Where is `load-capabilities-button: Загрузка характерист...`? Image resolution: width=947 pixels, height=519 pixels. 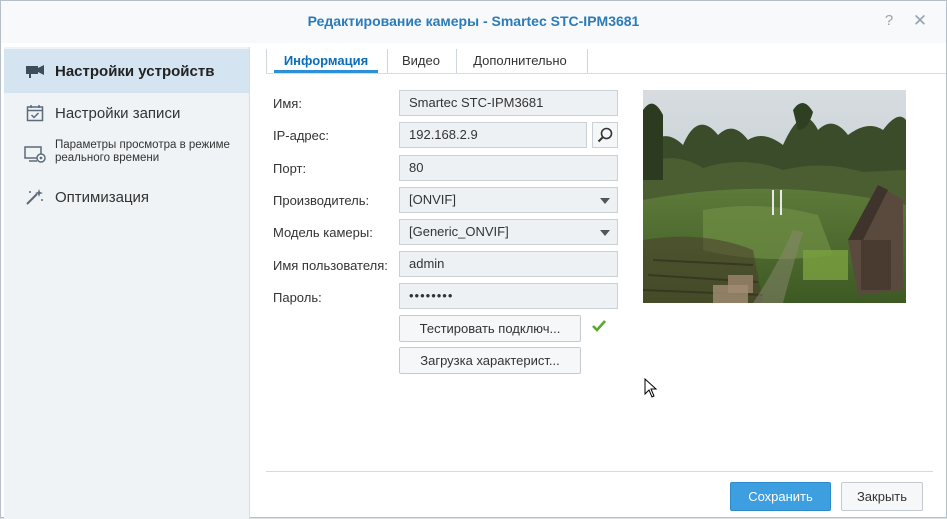
load-capabilities-button: Загрузка характерист... is located at coordinates (490, 360).